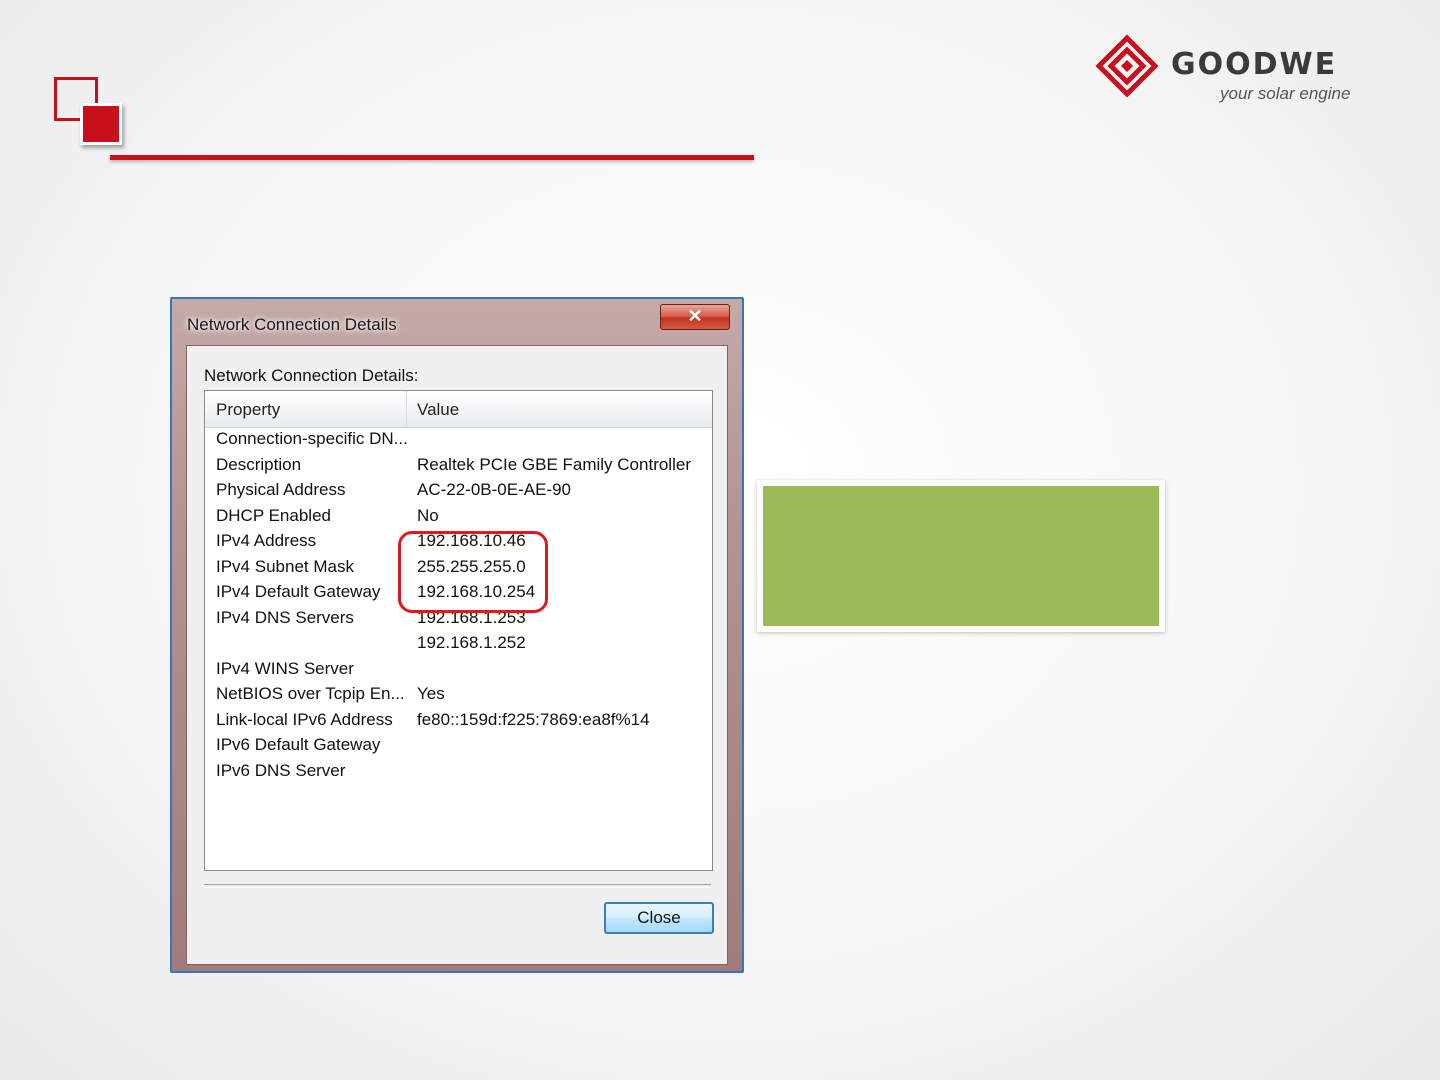 This screenshot has width=1440, height=1080. Describe the element at coordinates (438, 410) in the screenshot. I see `column-header-value: Value` at that location.